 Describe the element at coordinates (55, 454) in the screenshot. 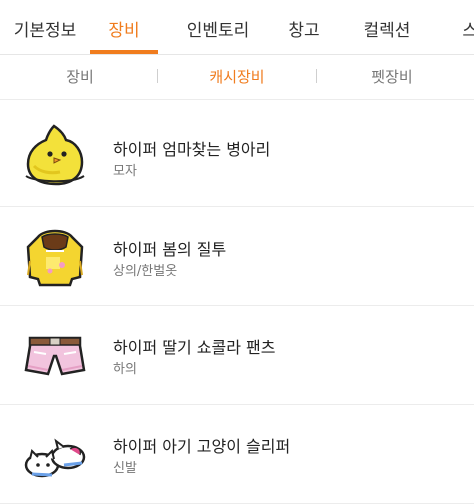

I see `cat-slippers-icon` at that location.